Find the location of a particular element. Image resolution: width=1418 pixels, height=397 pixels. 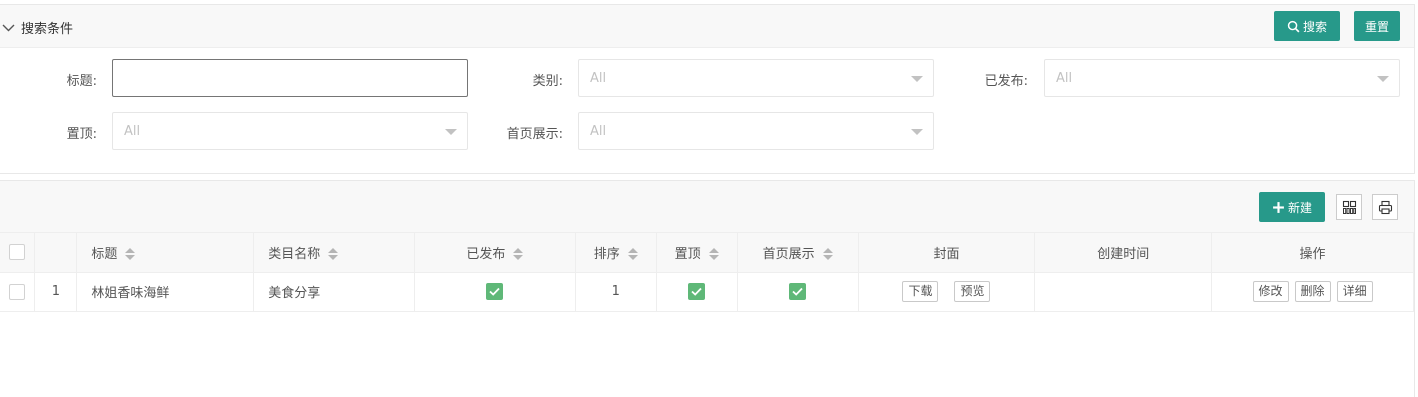

column-header-label: 已发布 is located at coordinates (486, 254).